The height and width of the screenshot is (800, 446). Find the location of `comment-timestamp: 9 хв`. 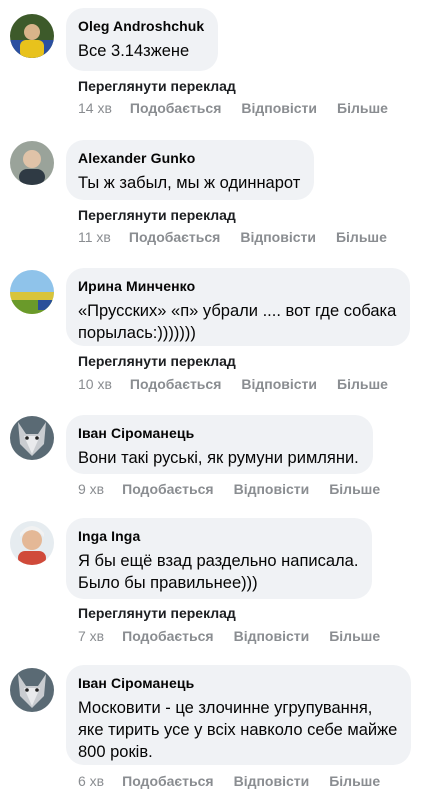

comment-timestamp: 9 хв is located at coordinates (91, 489).